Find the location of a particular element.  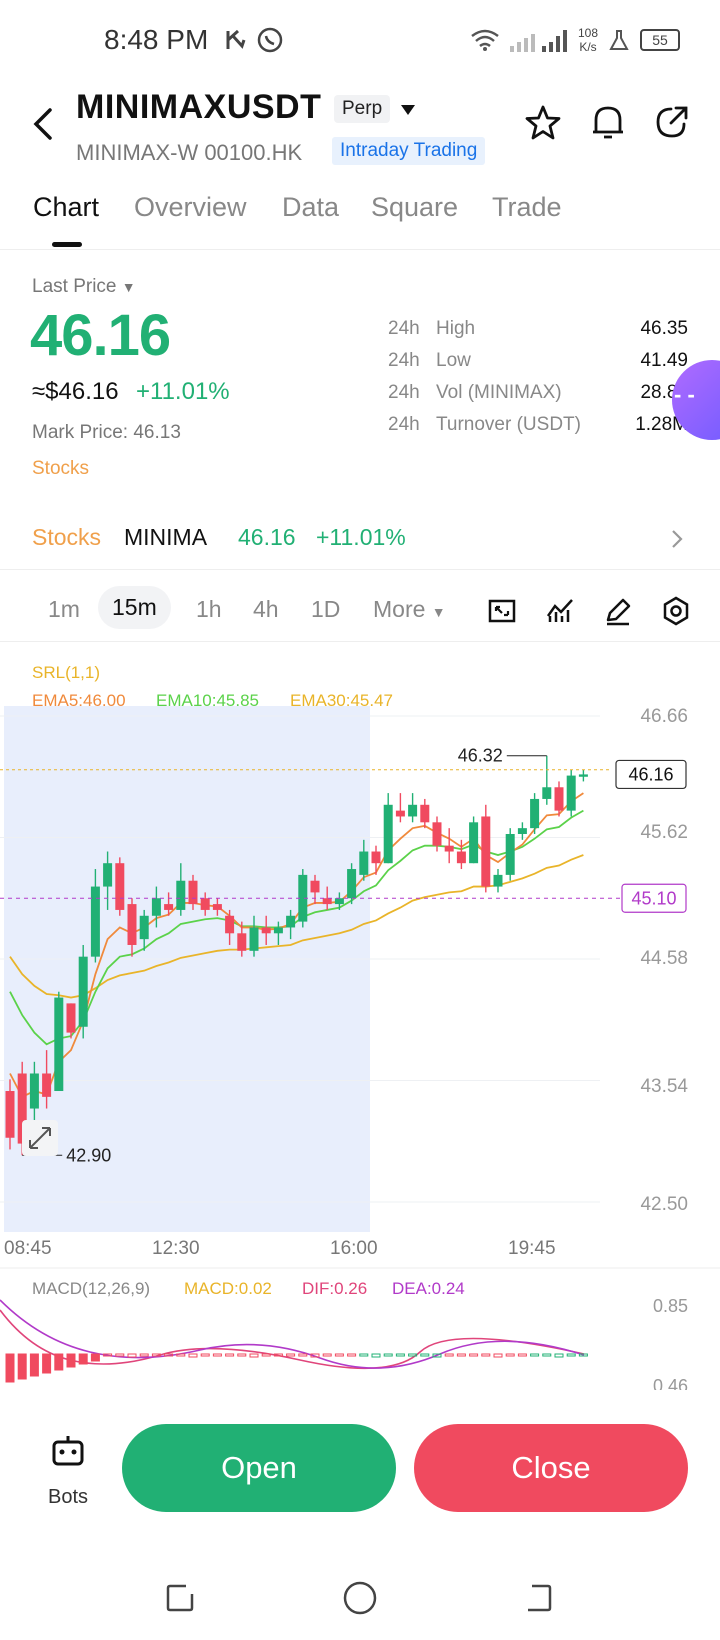

indicator-icon is located at coordinates (560, 611).